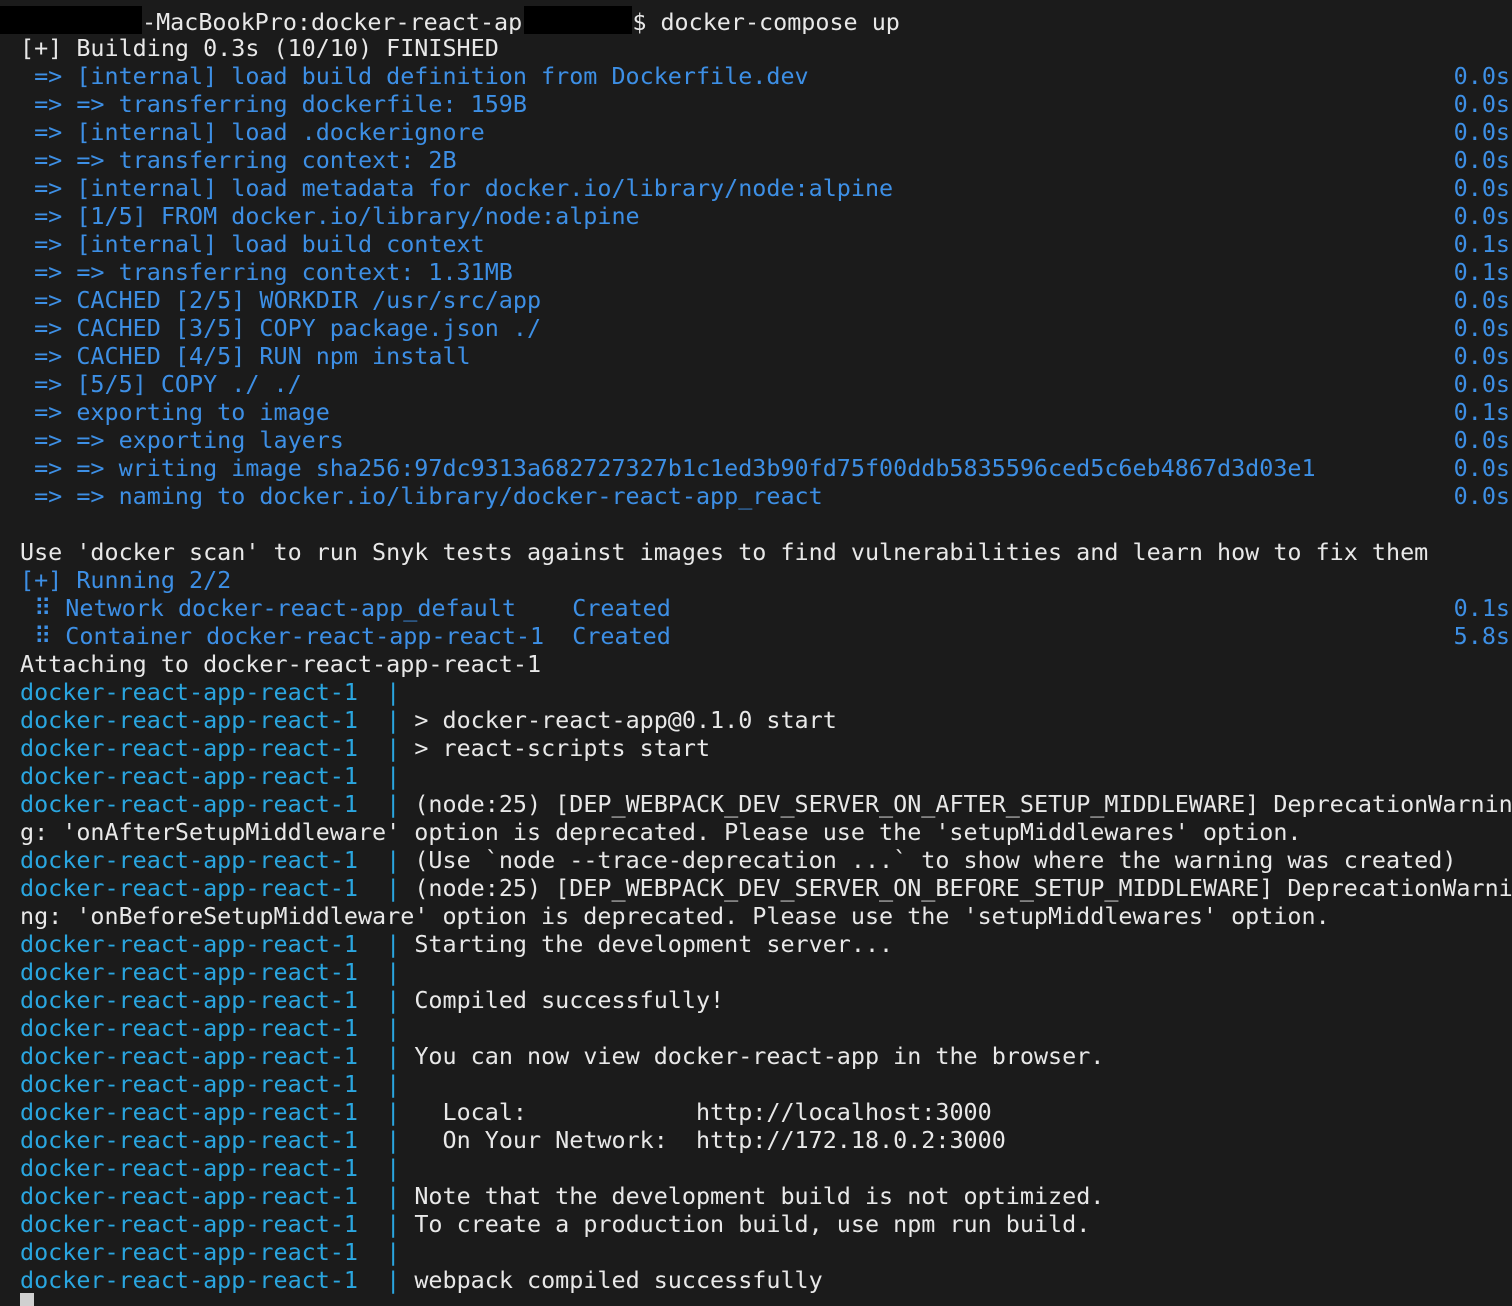 This screenshot has height=1306, width=1512. I want to click on terminal-line: => [internal] load build context 0.1s, so click(756, 244).